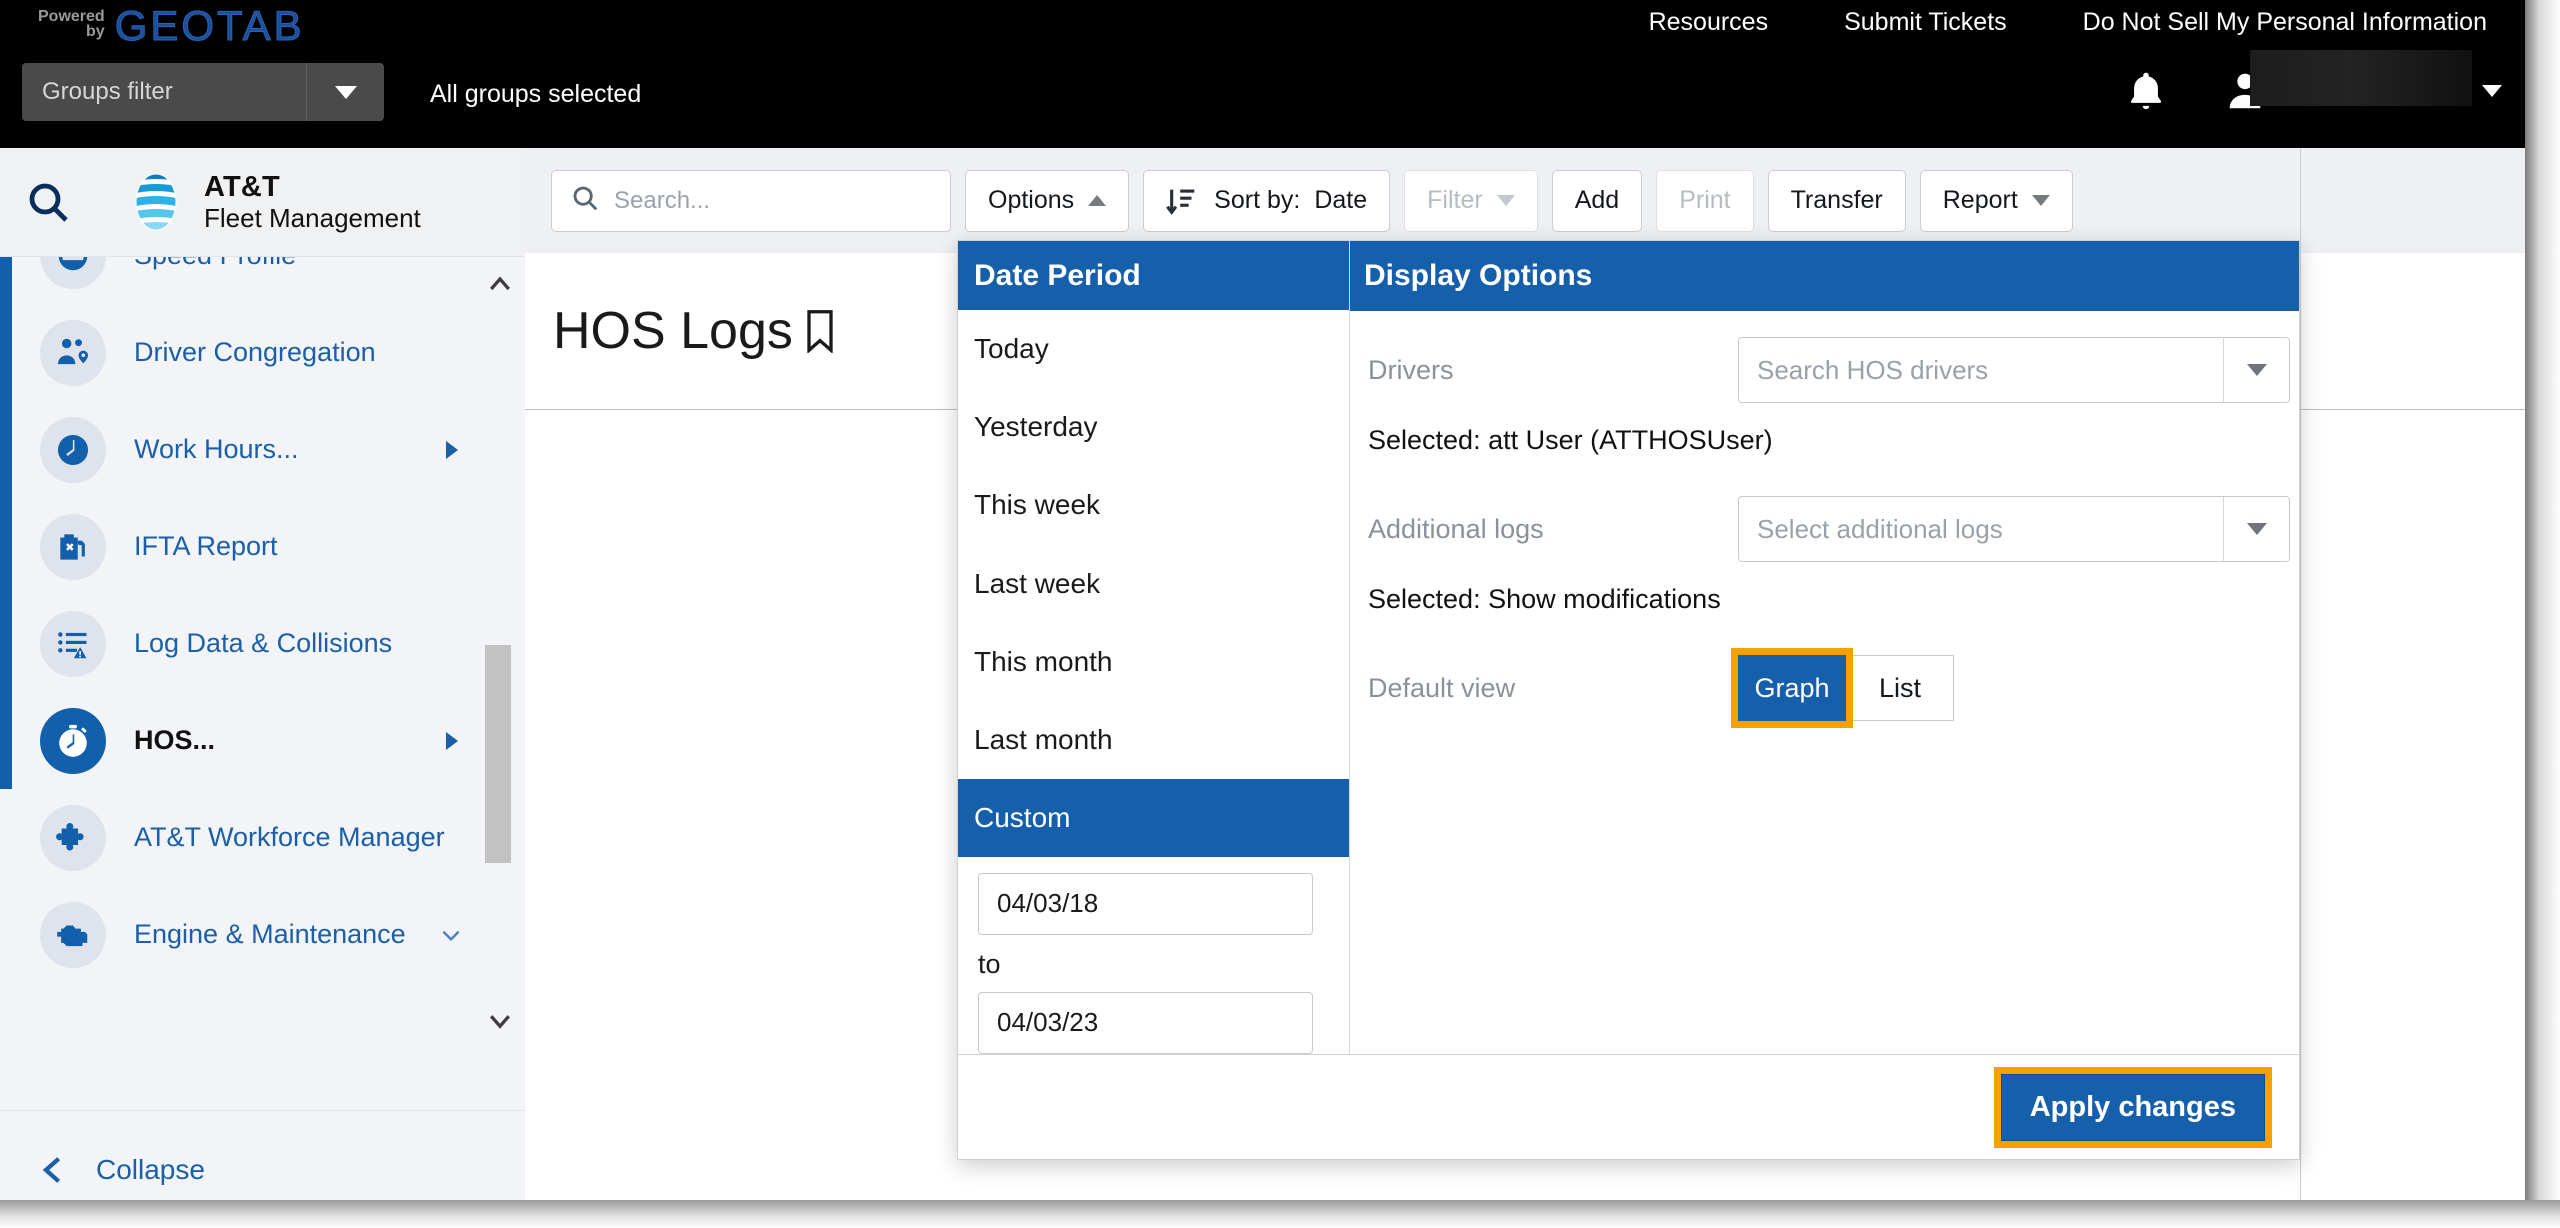 The image size is (2560, 1228). What do you see at coordinates (1792, 688) in the screenshot?
I see `view-graph-button: Graph` at bounding box center [1792, 688].